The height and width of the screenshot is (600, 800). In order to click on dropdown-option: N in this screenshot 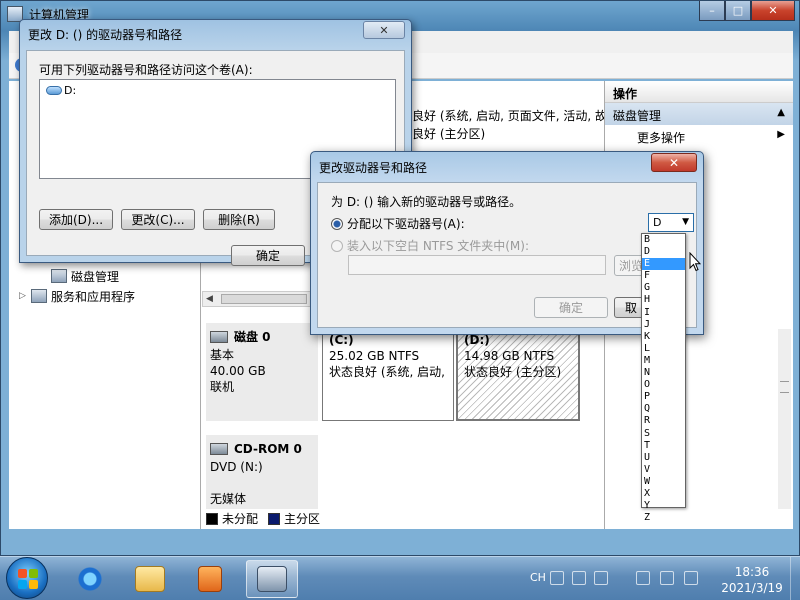, I will do `click(663, 373)`.